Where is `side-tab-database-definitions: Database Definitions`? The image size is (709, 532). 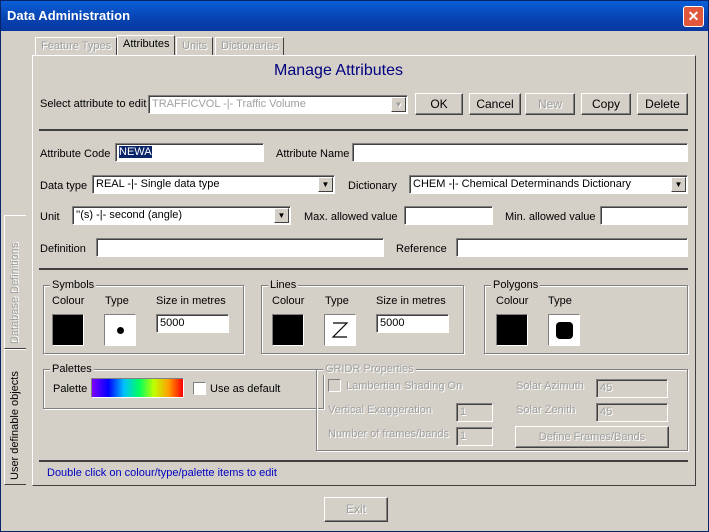
side-tab-database-definitions: Database Definitions is located at coordinates (15, 282).